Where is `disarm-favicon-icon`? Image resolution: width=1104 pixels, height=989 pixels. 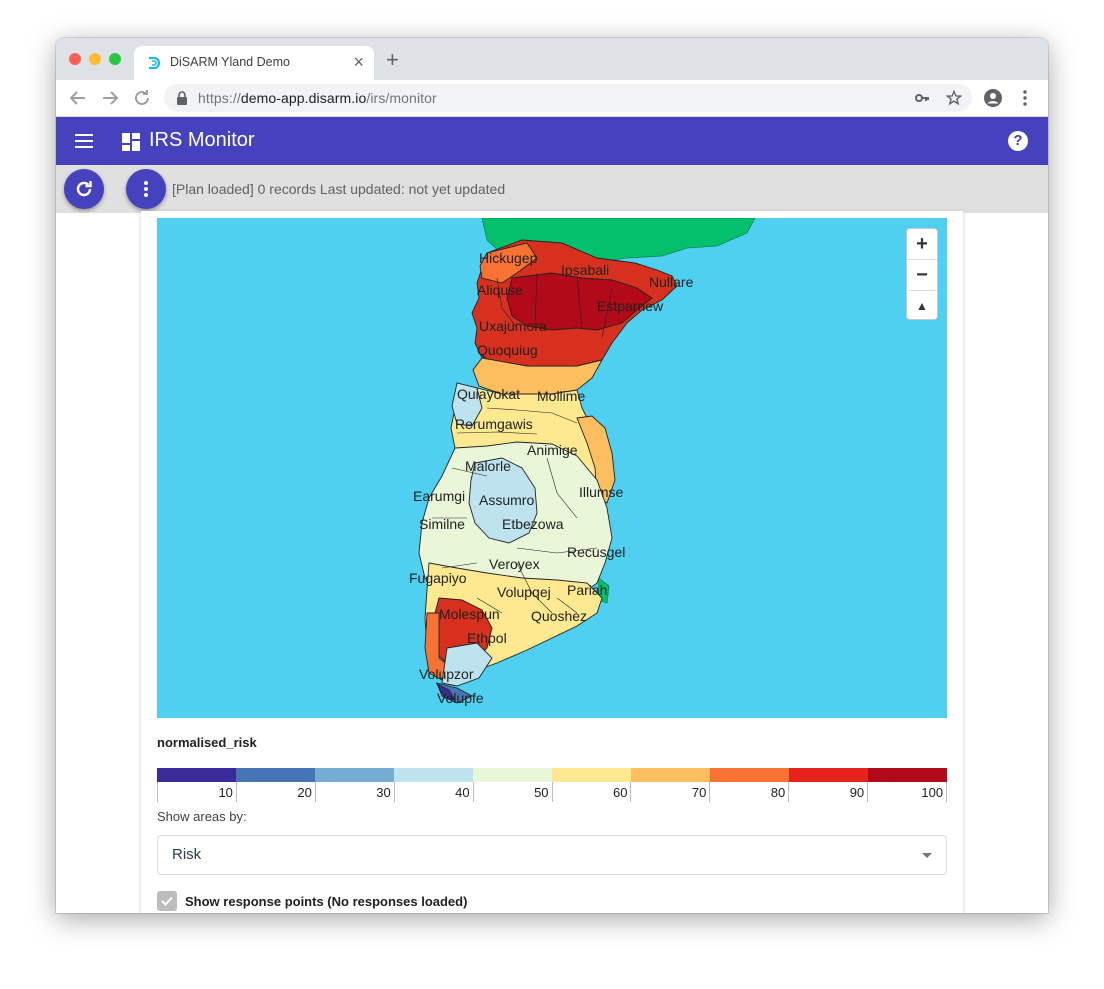 disarm-favicon-icon is located at coordinates (155, 63).